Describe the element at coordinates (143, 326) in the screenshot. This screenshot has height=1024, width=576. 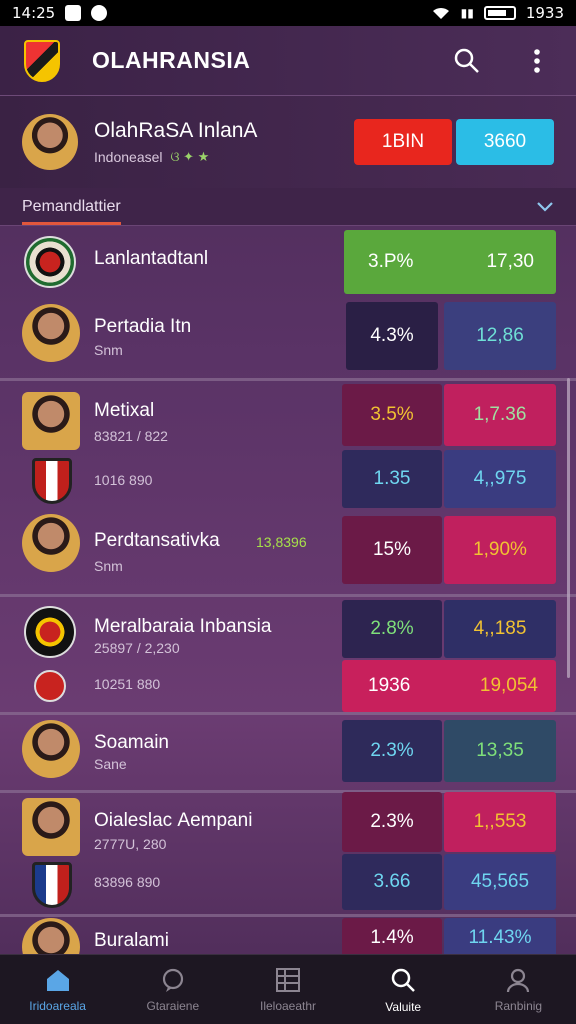
I see `row-name: Pertadia Itn` at that location.